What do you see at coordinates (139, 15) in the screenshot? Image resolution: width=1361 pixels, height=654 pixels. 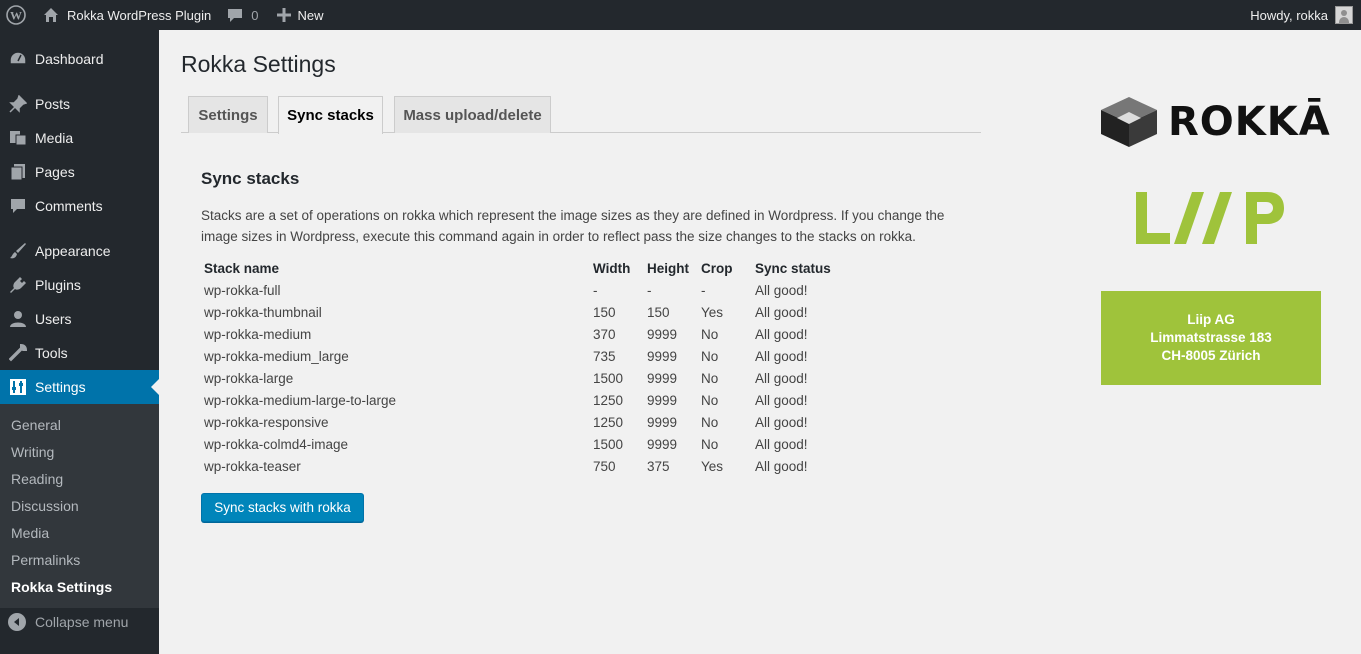 I see `site-name: Rokka WordPress Plugin` at bounding box center [139, 15].